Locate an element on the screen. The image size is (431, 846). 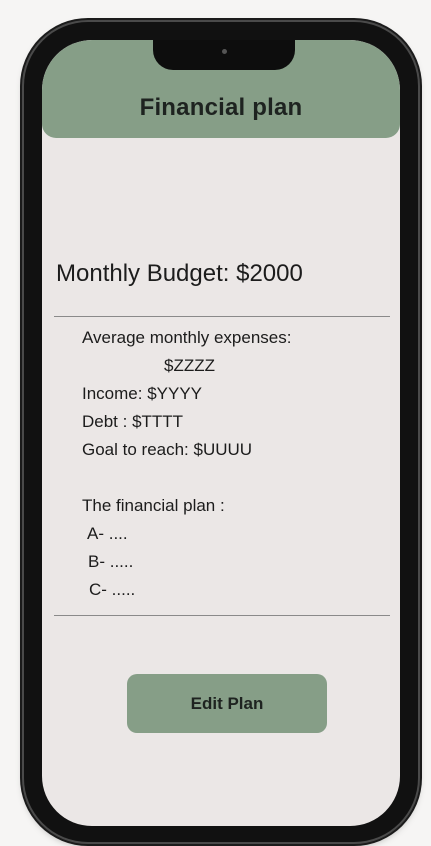
app-header: Financial plan is located at coordinates (221, 89).